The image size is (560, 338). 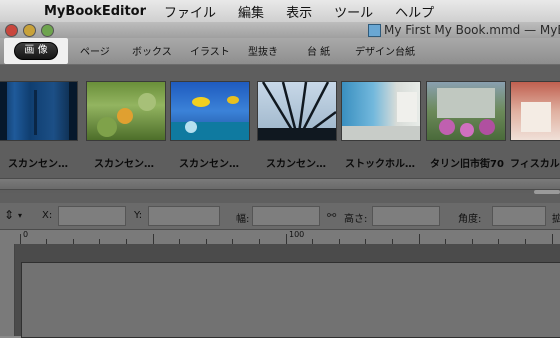 I want to click on width-label: 幅:, so click(x=243, y=219).